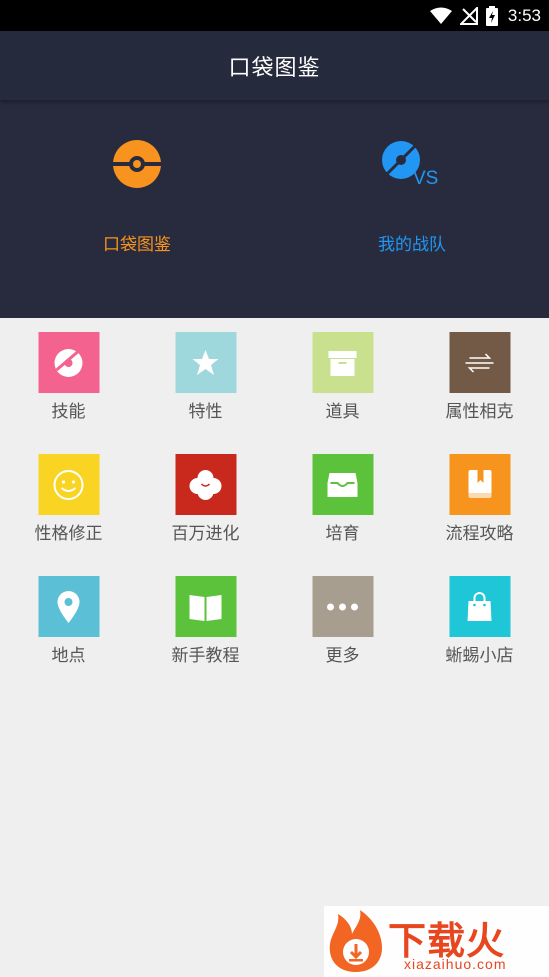 Image resolution: width=549 pixels, height=977 pixels. I want to click on grid-label-type-chart: 属性相克, so click(479, 412).